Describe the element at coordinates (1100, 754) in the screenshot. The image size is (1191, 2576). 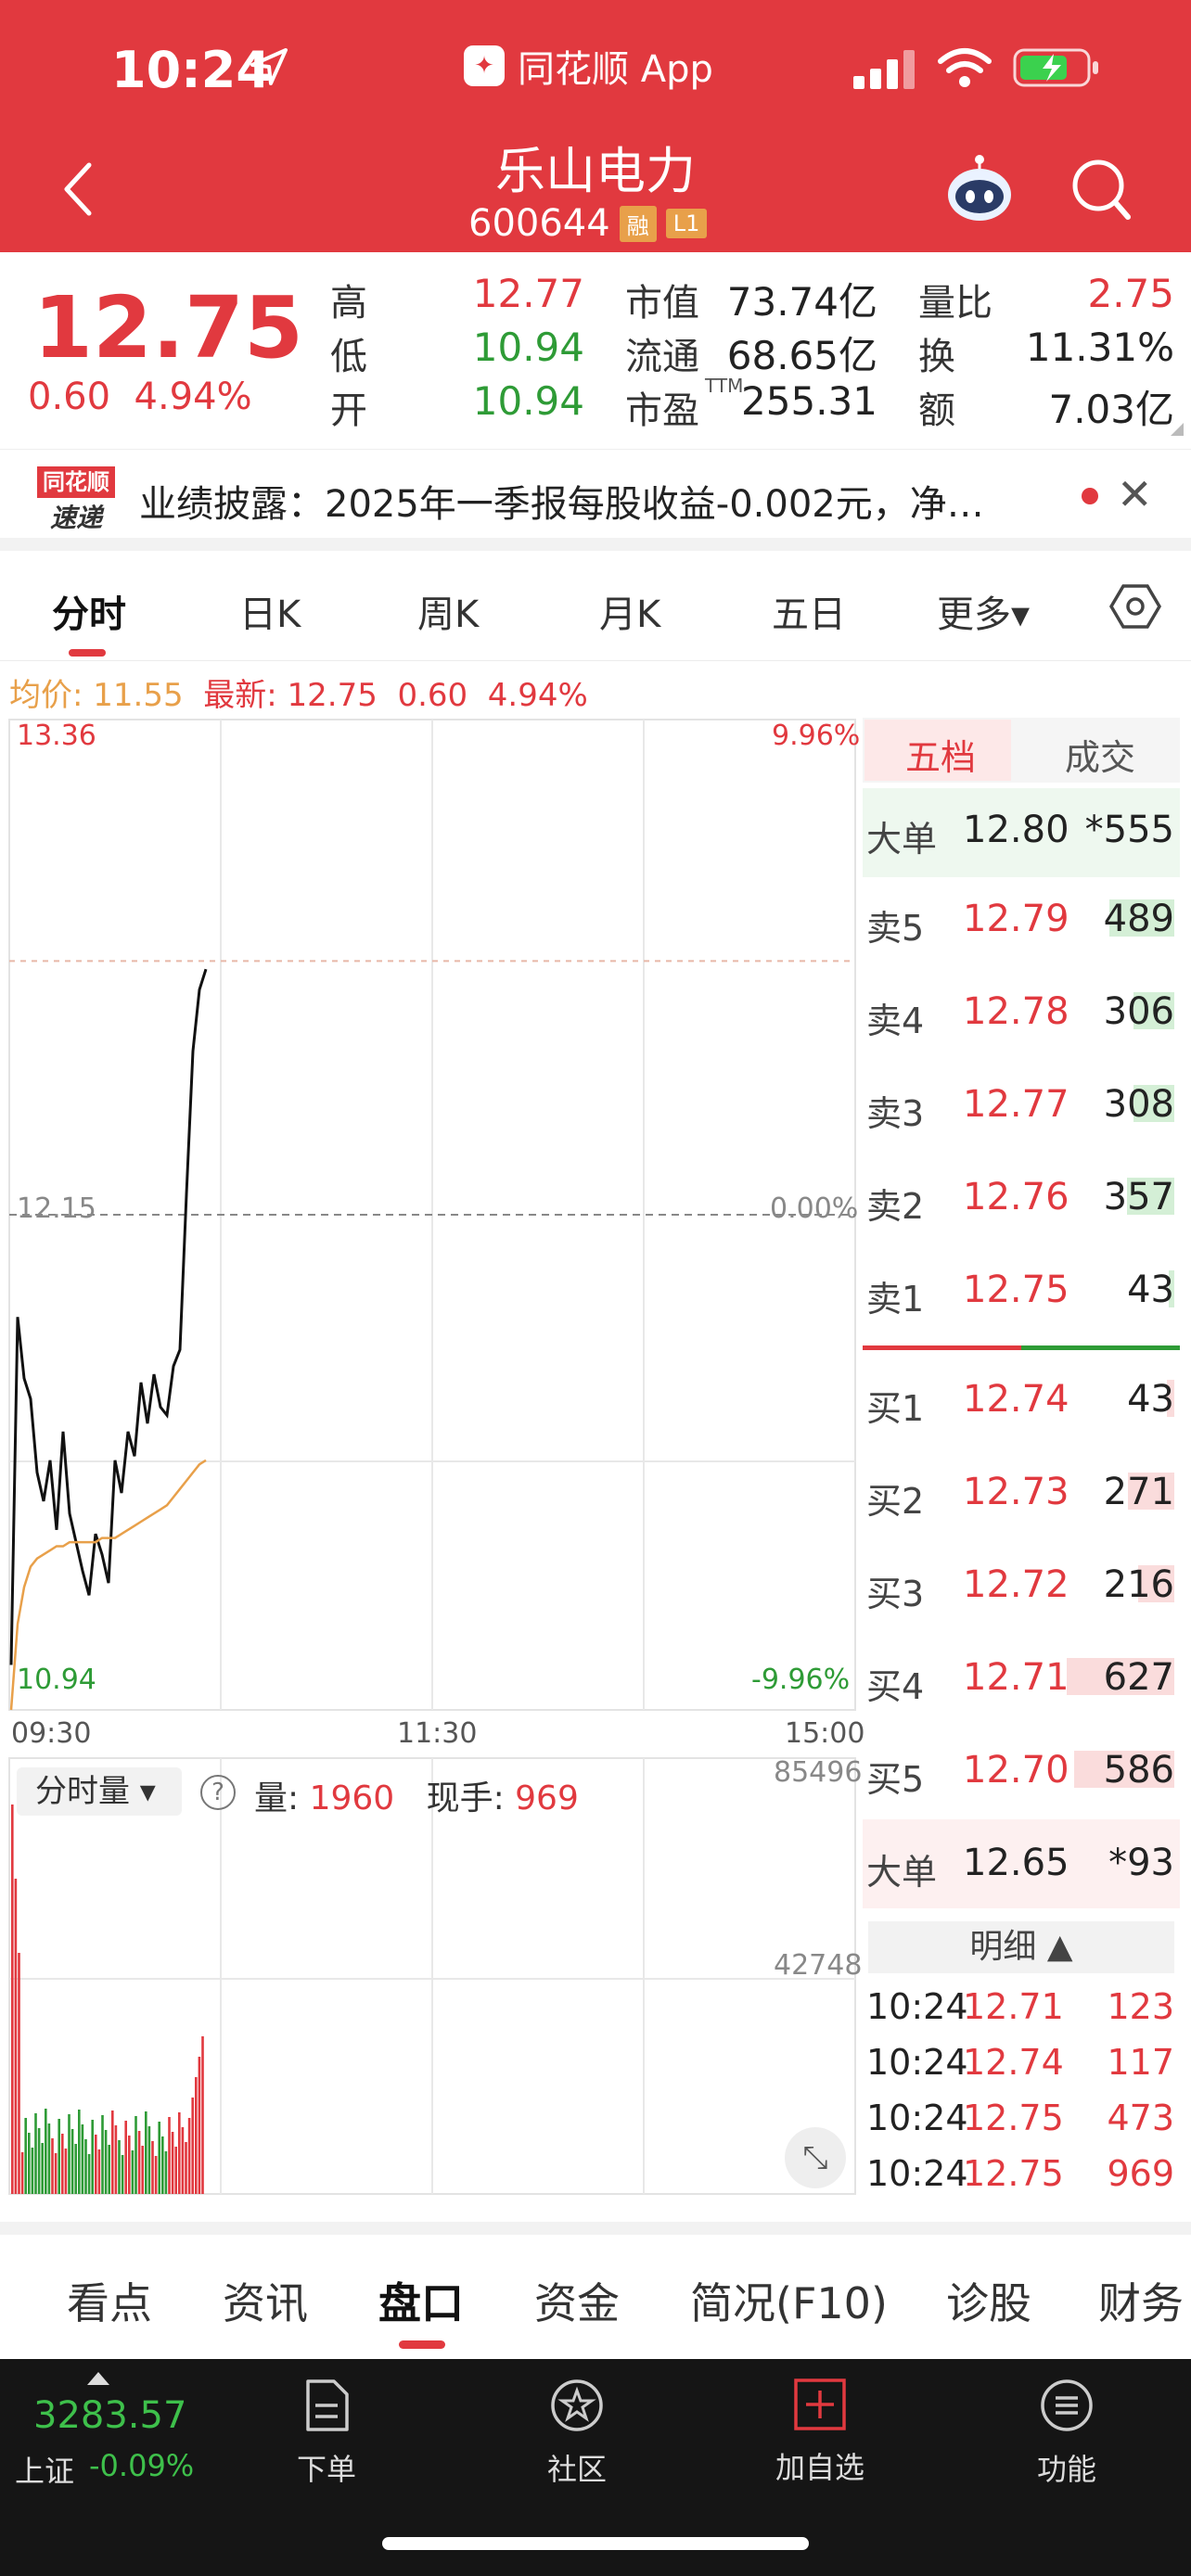
I see `tab-trades: 成交` at that location.